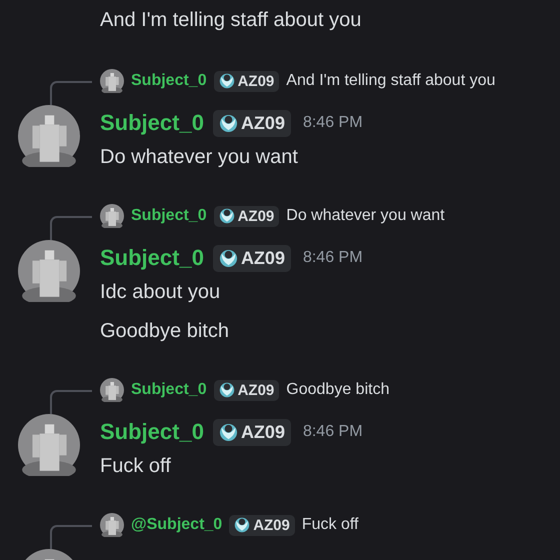 The width and height of the screenshot is (560, 560). Describe the element at coordinates (330, 525) in the screenshot. I see `reply-preview: Fuck off` at that location.